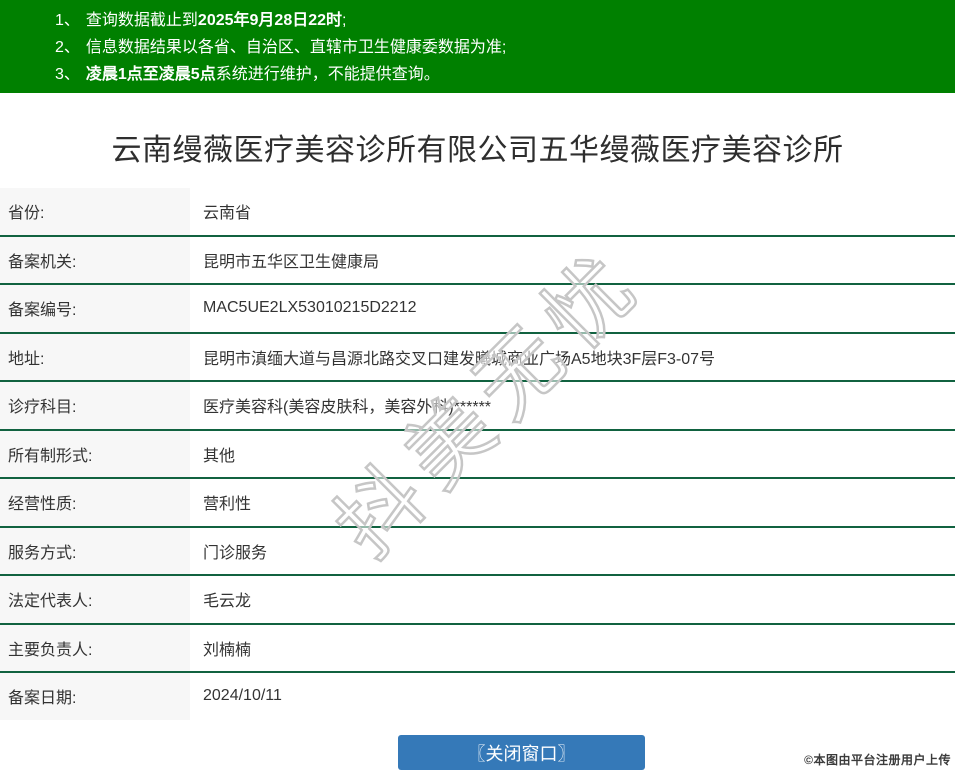 The image size is (955, 770). I want to click on notice-number: 2、, so click(67, 47).